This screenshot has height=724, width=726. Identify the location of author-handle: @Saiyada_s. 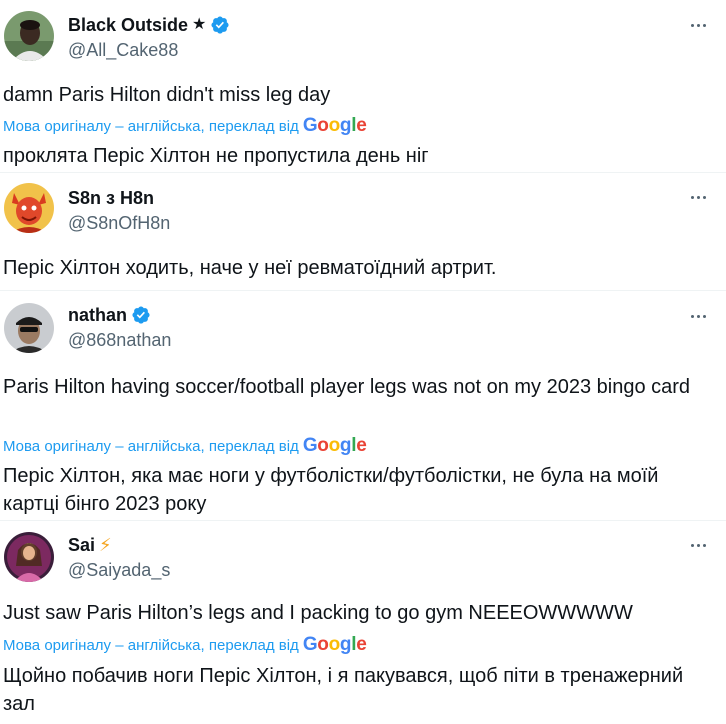
(119, 570).